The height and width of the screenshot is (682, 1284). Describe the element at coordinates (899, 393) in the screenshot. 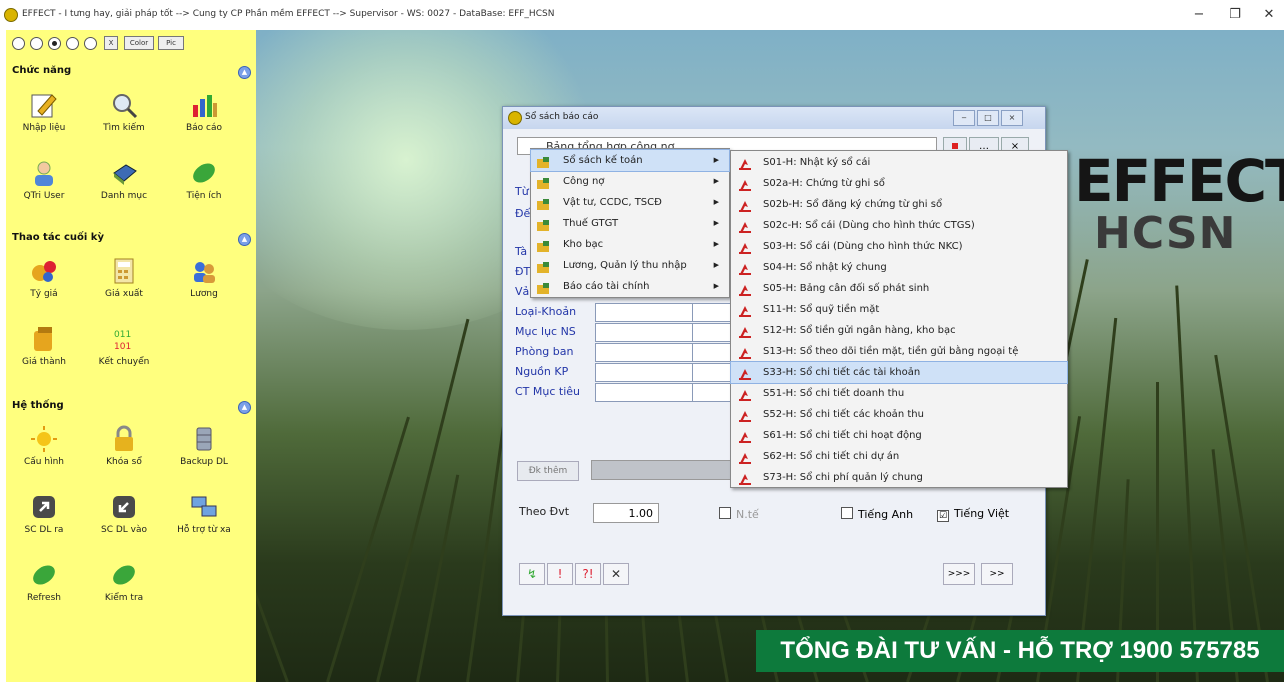

I see `report-item-s51: S51-H: Sổ chi tiết doanh thu` at that location.